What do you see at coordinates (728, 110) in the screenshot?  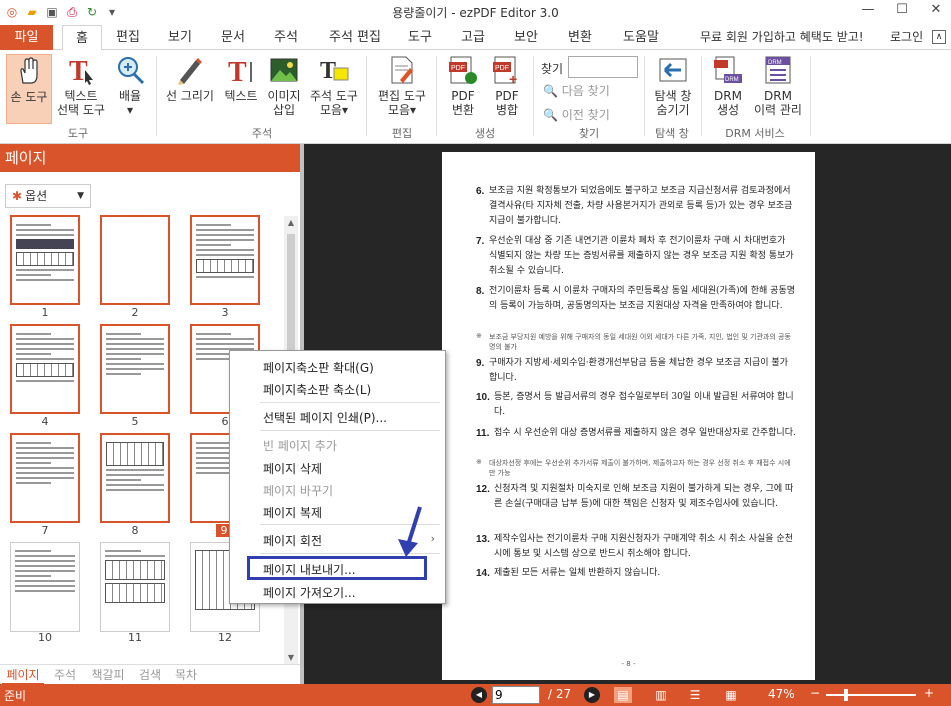 I see `drm-create-label-2: 생성` at bounding box center [728, 110].